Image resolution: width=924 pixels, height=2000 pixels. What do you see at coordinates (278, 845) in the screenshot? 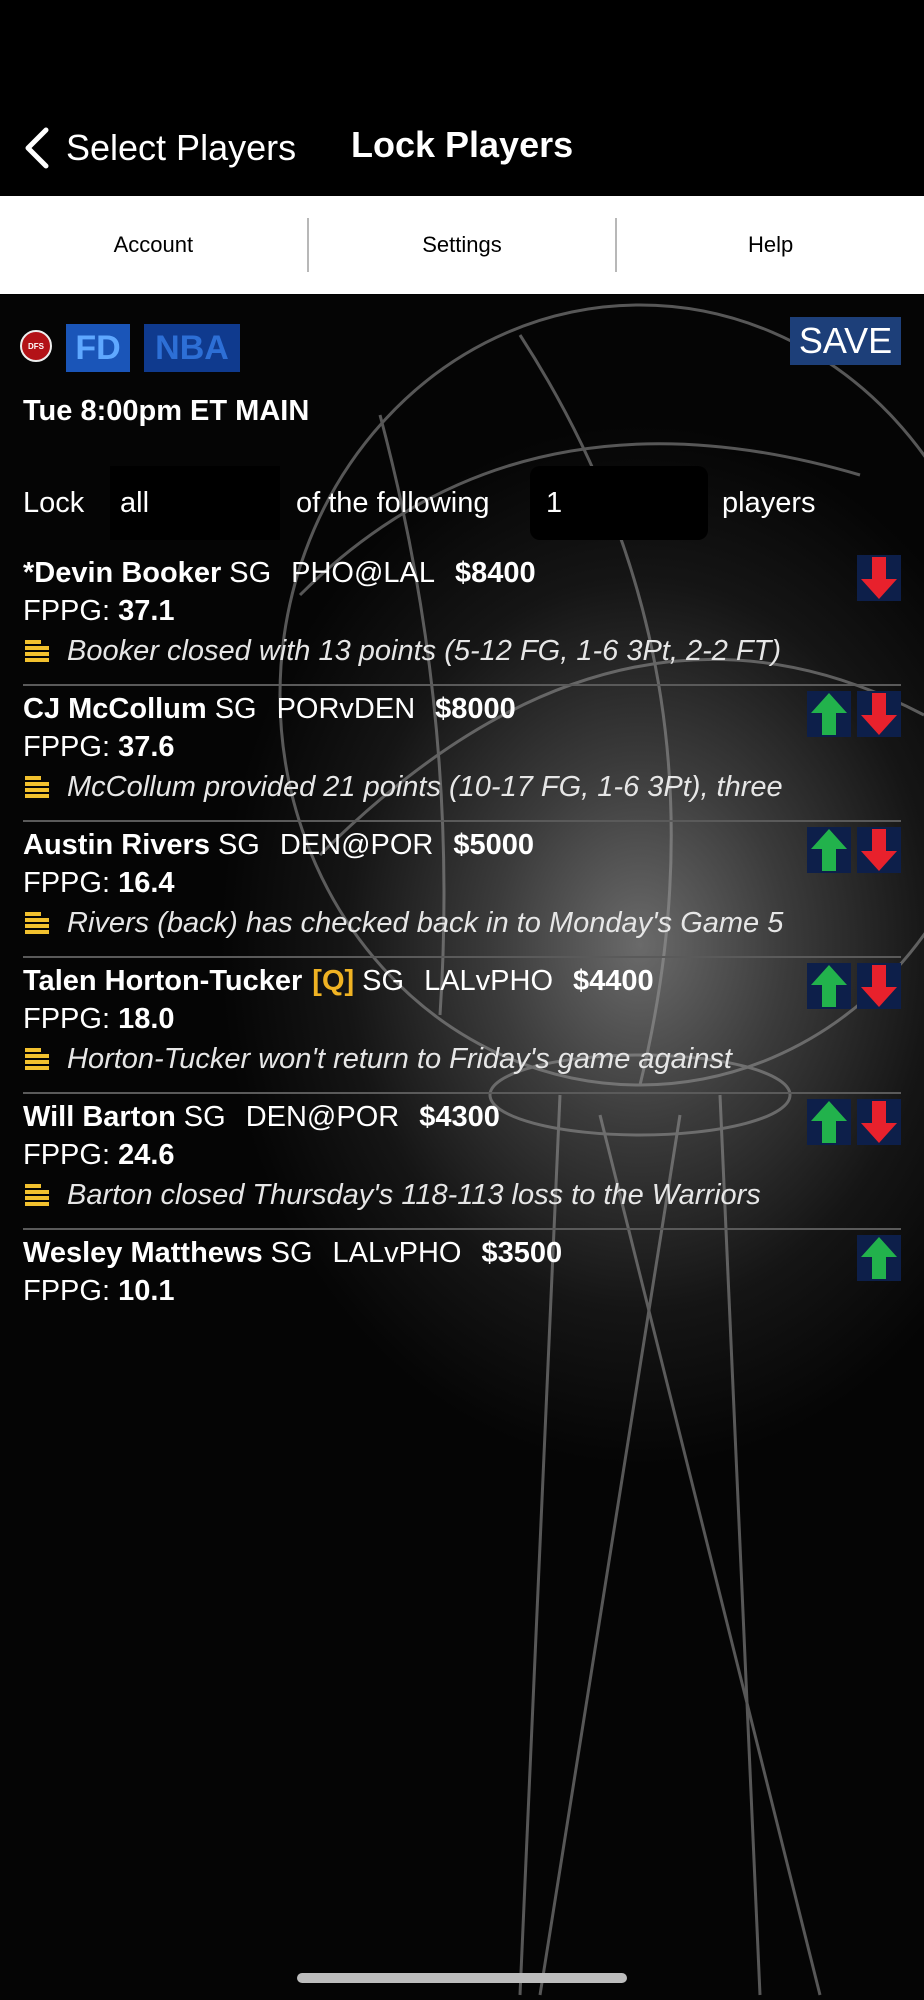
I see `player-header: Austin Rivers SG DEN@POR $5000` at bounding box center [278, 845].